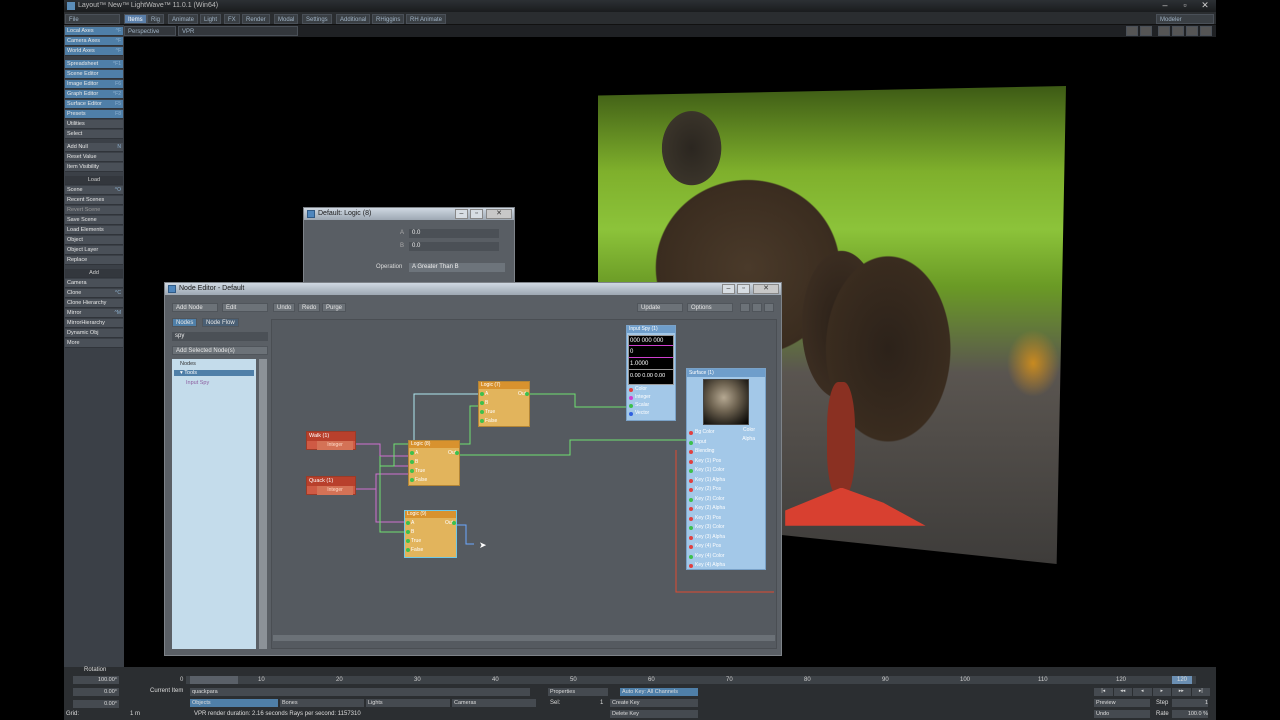 This screenshot has width=1280, height=720. I want to click on walk-node: Walk (1) Integer, so click(331, 440).